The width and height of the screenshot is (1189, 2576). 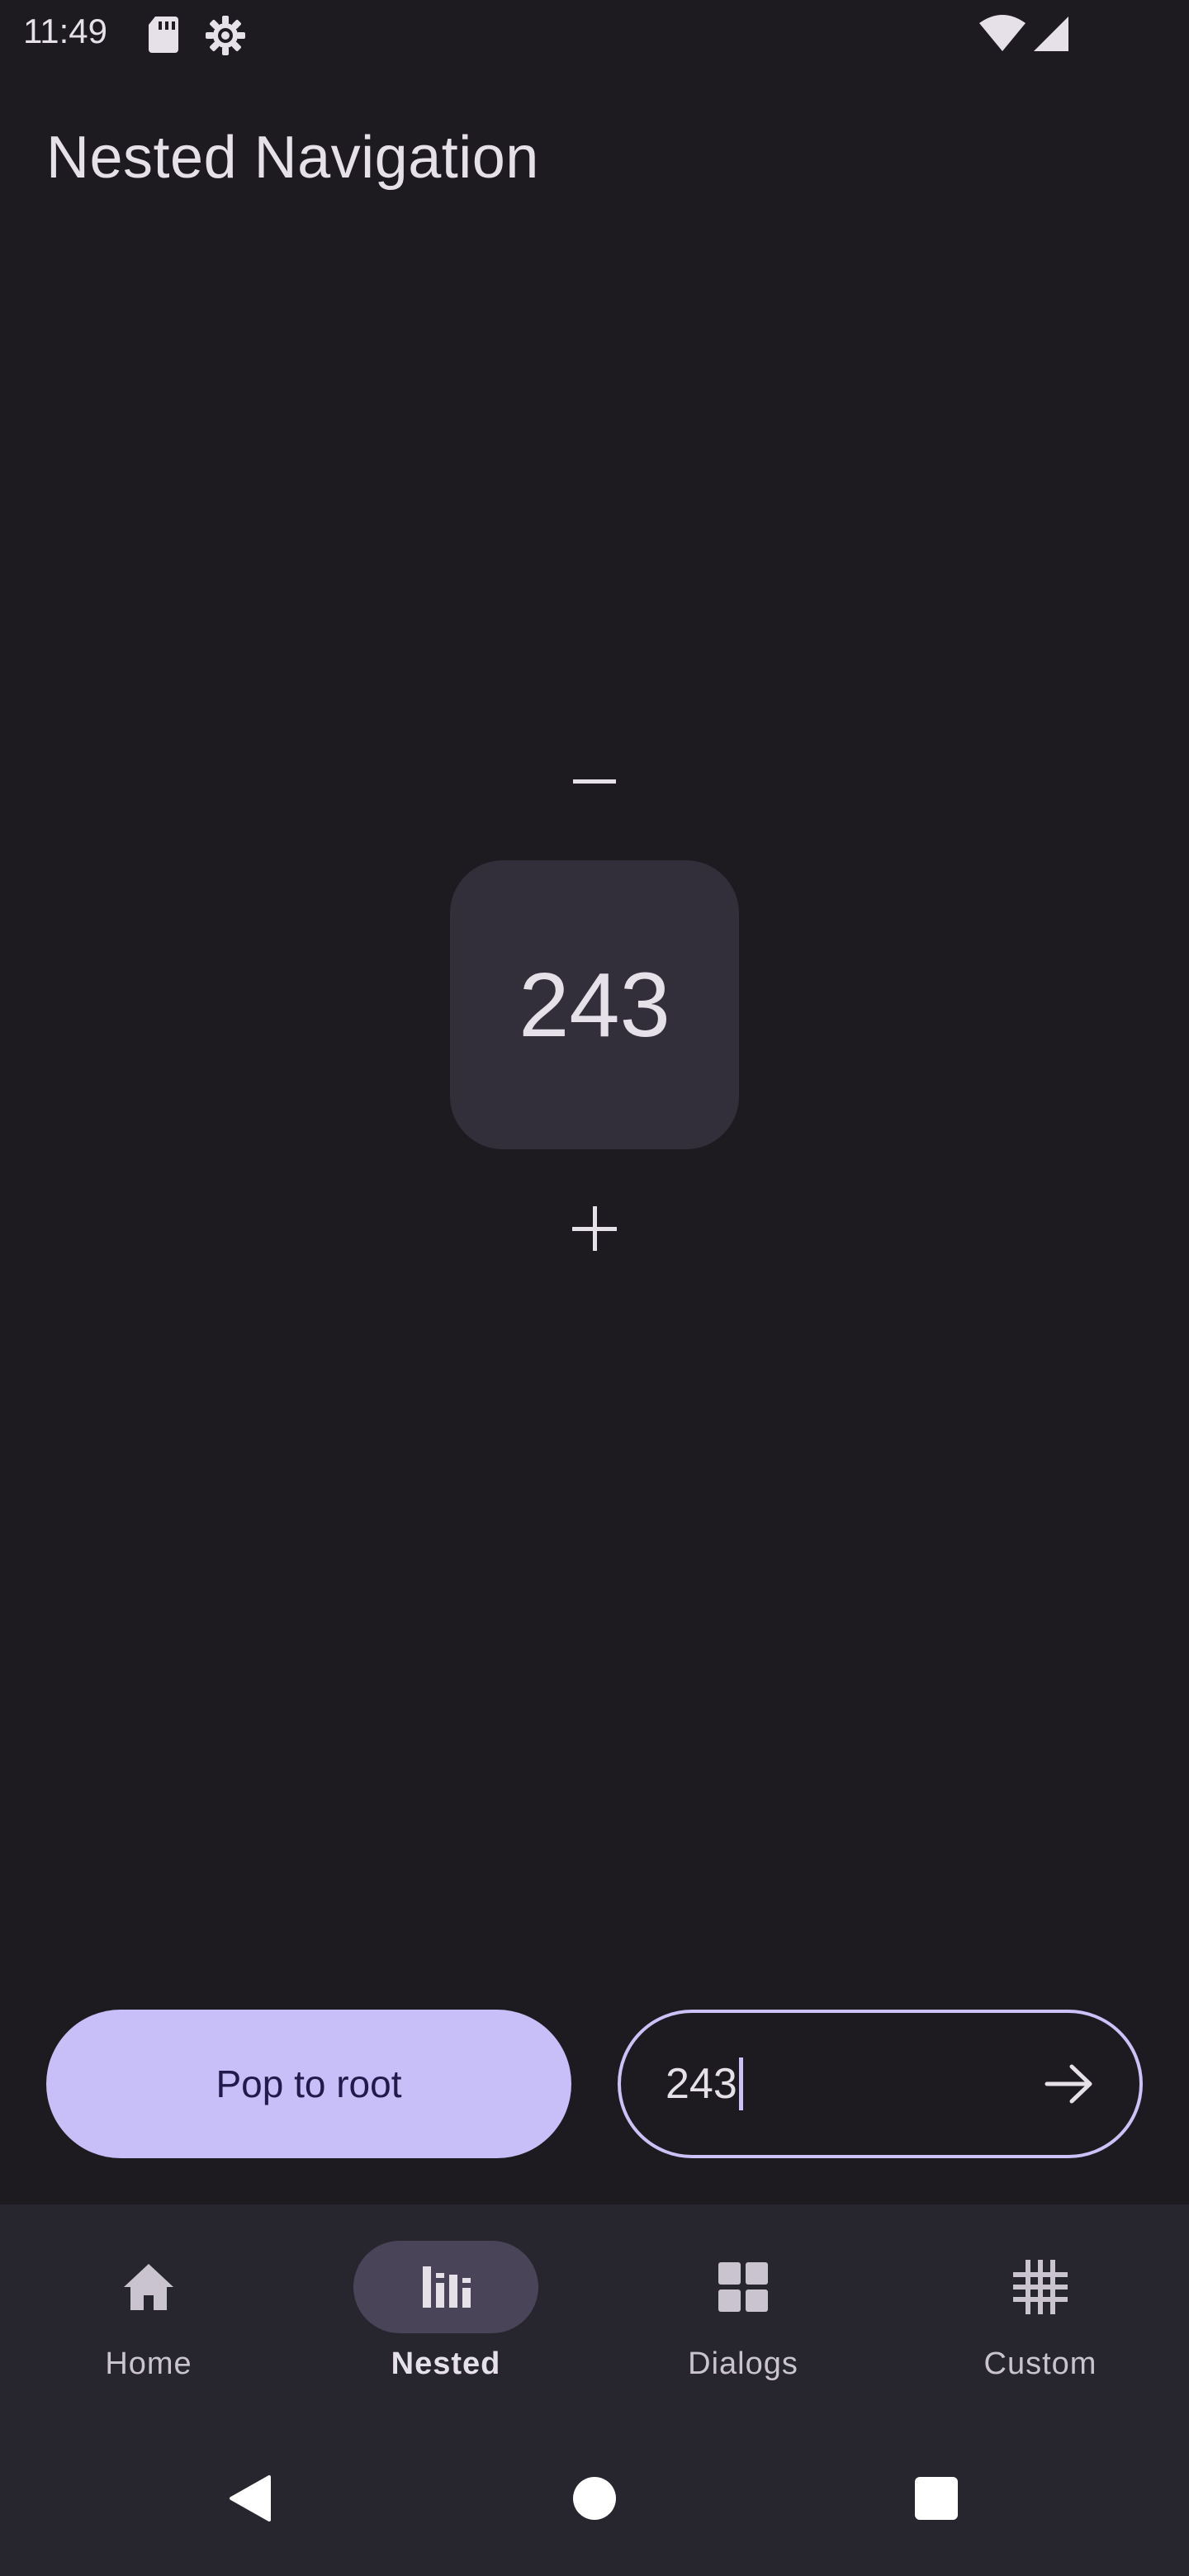 I want to click on pop-to-root-button: Pop to root, so click(x=308, y=2084).